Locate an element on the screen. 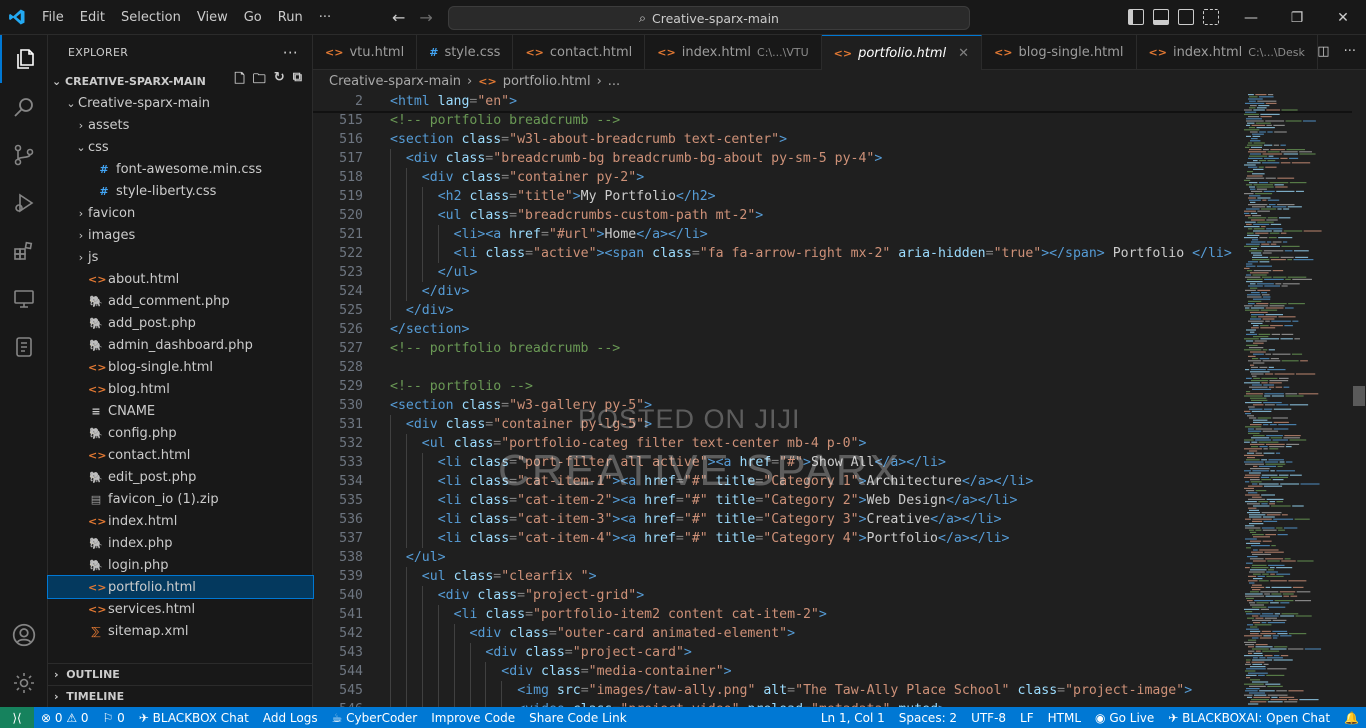  tree-item: › images is located at coordinates (180, 235).